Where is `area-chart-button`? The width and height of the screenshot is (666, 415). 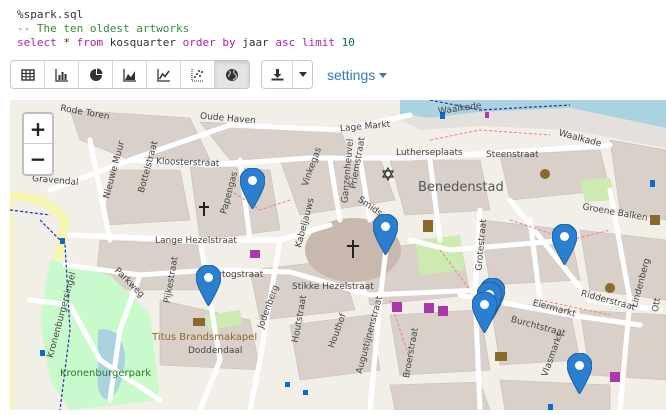
area-chart-button is located at coordinates (130, 74).